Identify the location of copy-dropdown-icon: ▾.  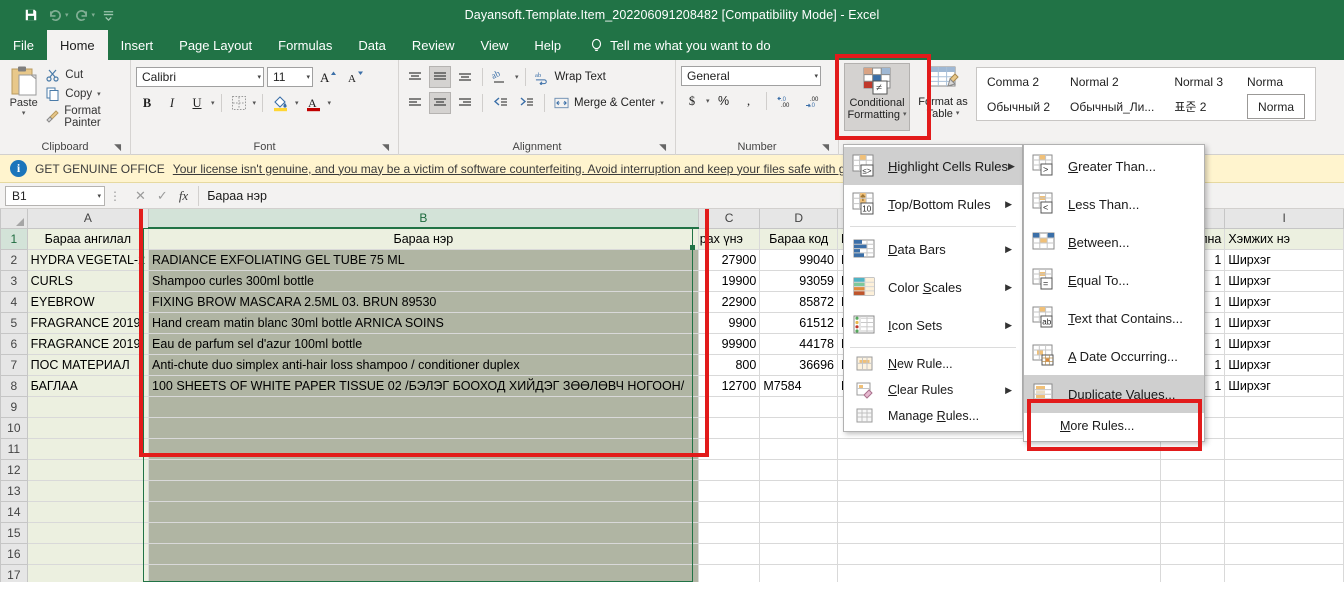
(99, 94).